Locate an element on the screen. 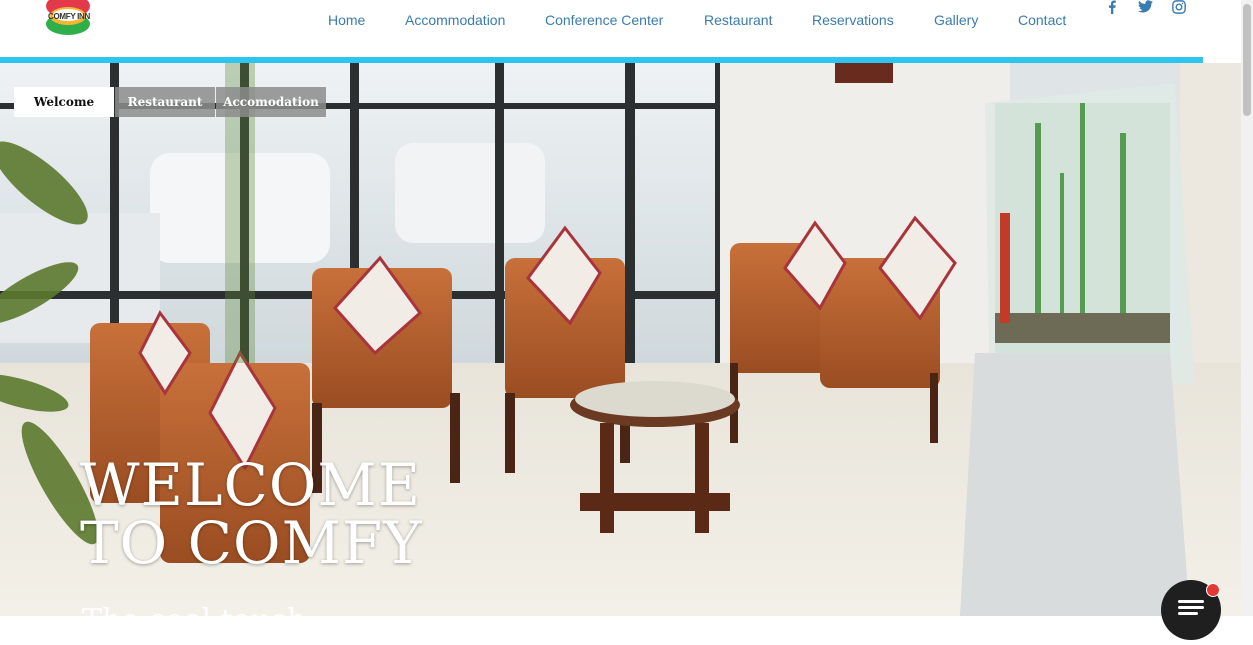 The image size is (1253, 645). logo-text: COMFY INN is located at coordinates (69, 16).